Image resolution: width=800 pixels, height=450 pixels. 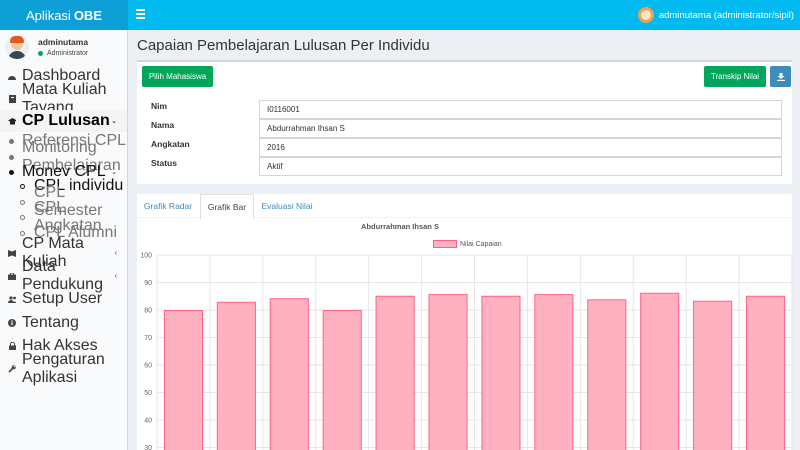 What do you see at coordinates (148, 447) in the screenshot?
I see `y-tick-label: 30` at bounding box center [148, 447].